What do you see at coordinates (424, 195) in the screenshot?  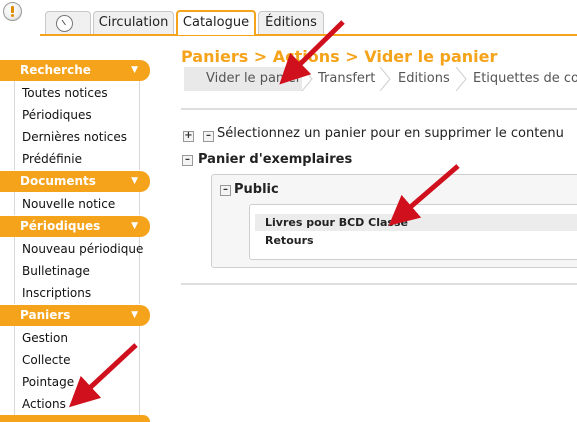 I see `arrow-to-basket-icon` at bounding box center [424, 195].